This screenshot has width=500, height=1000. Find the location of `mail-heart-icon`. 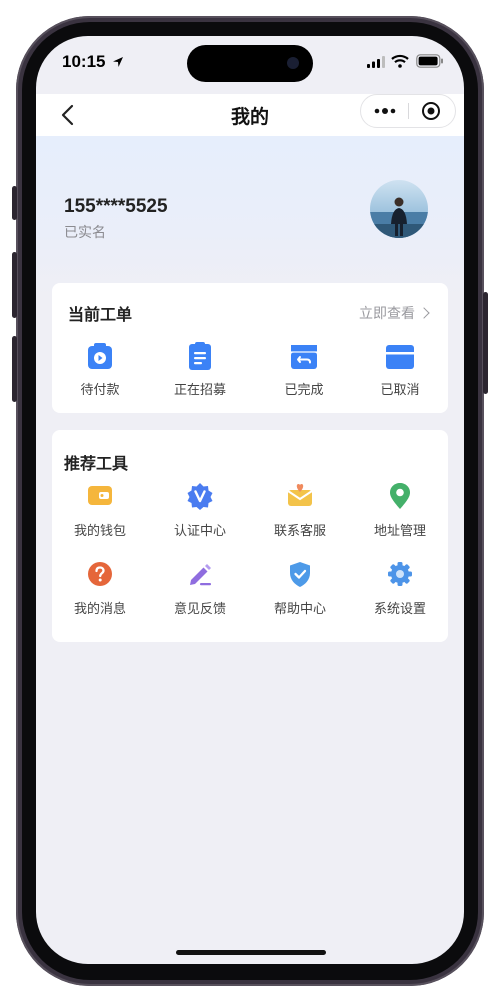

mail-heart-icon is located at coordinates (300, 495).